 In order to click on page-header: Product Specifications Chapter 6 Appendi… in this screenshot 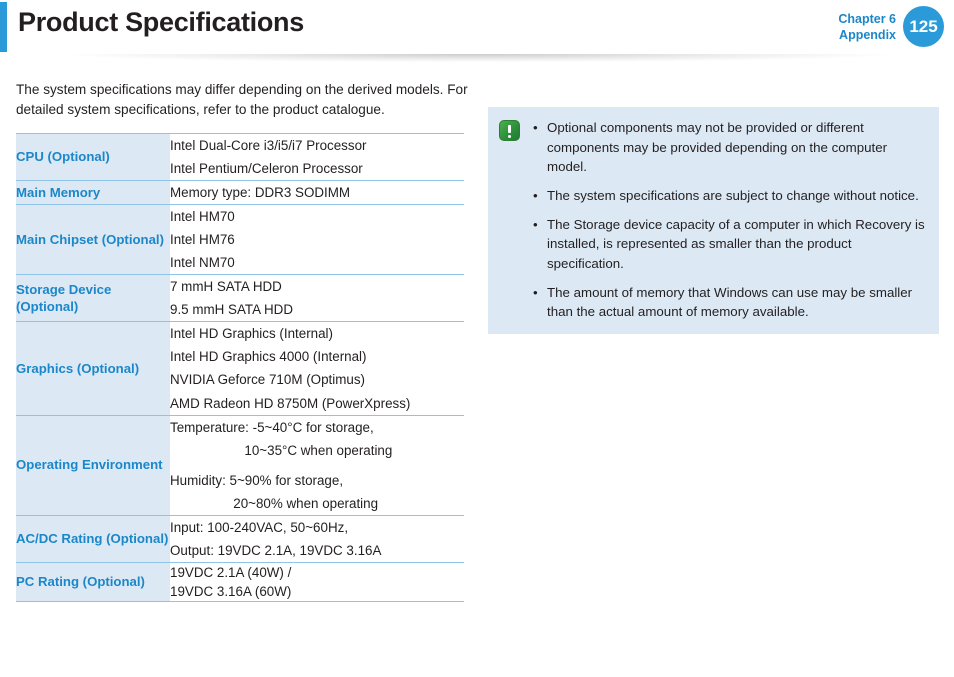, I will do `click(477, 28)`.